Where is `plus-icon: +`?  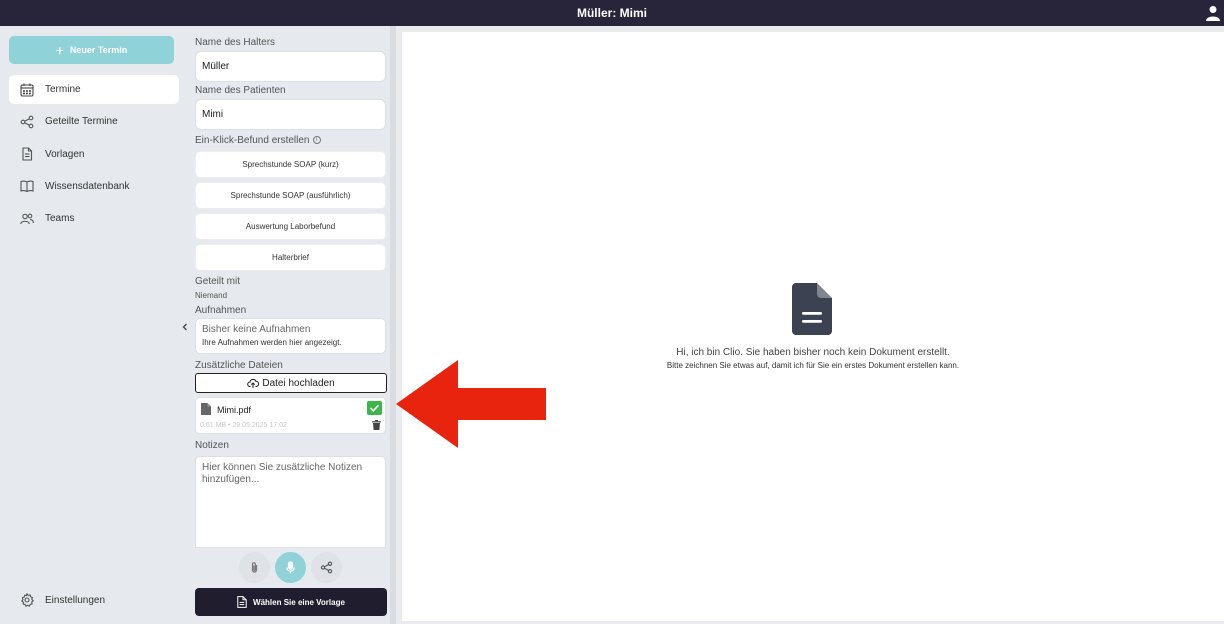 plus-icon: + is located at coordinates (59, 50).